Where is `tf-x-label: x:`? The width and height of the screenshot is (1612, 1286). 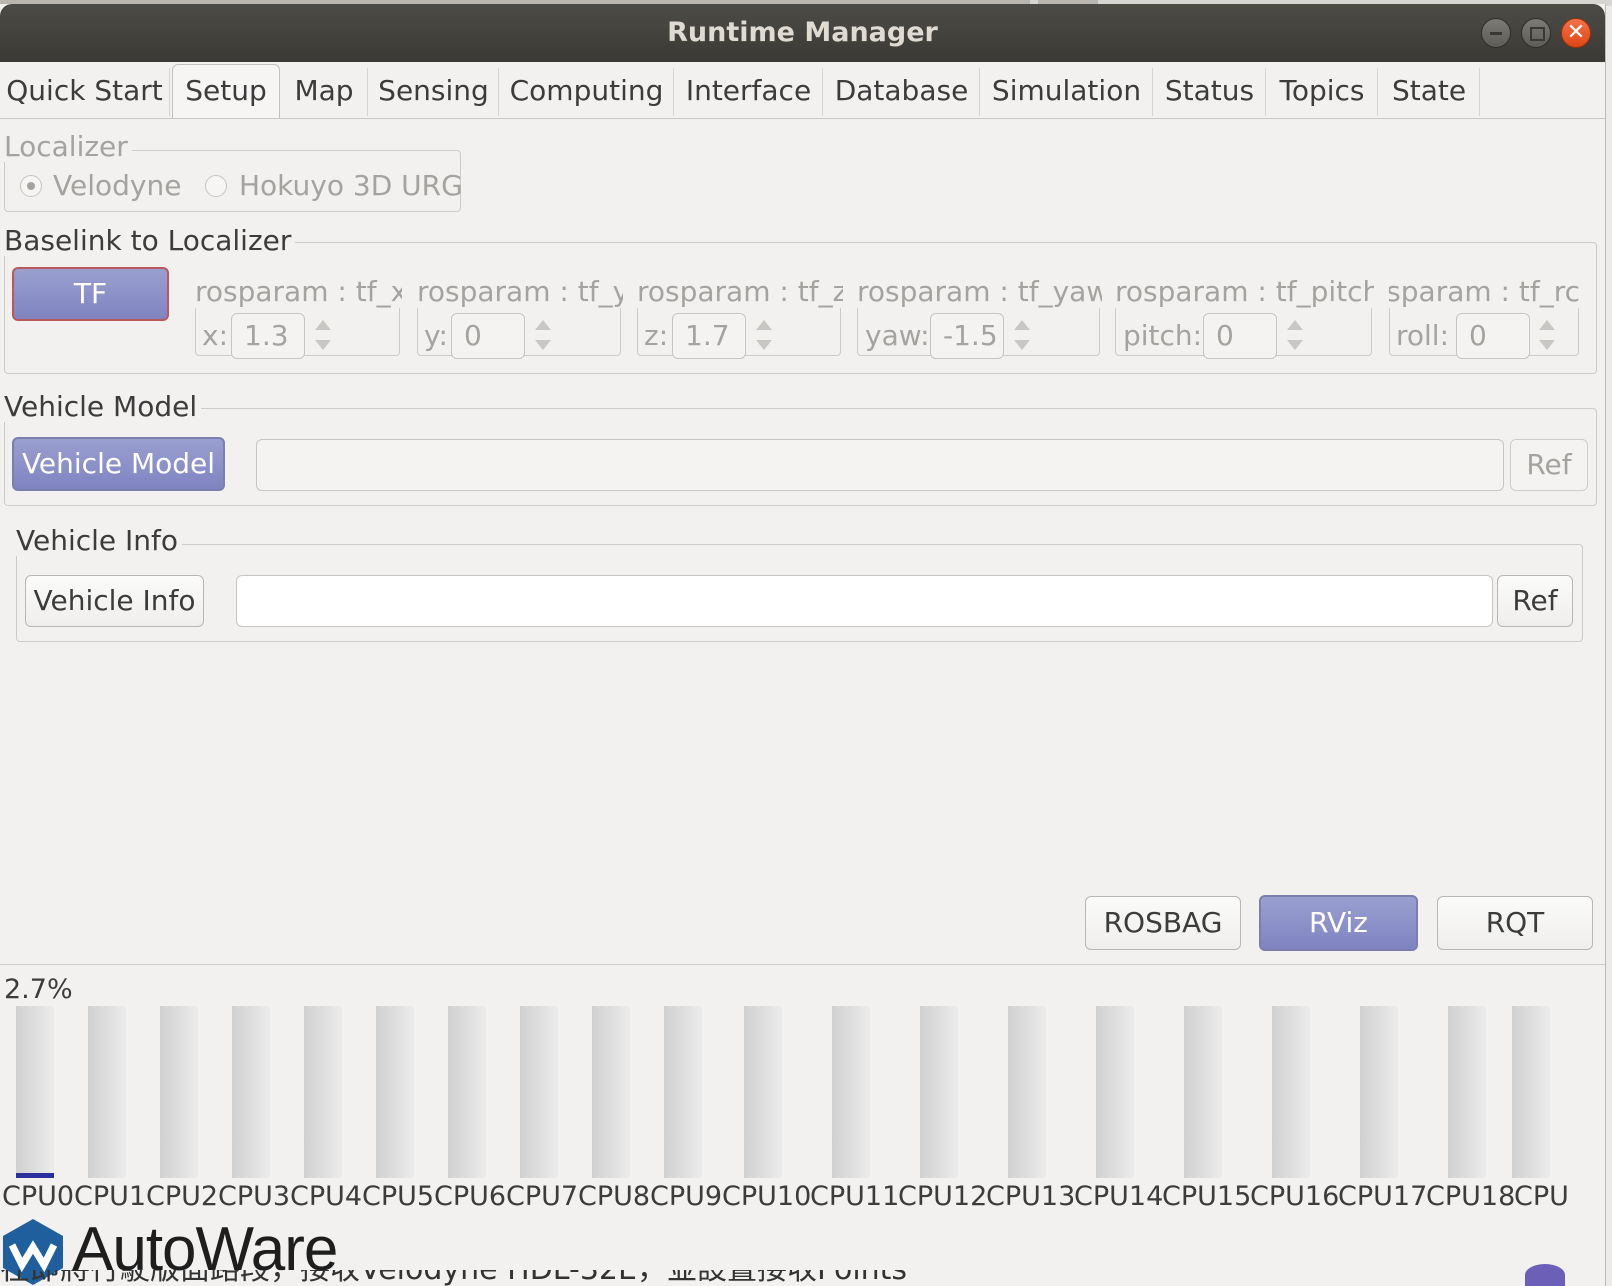 tf-x-label: x: is located at coordinates (215, 335).